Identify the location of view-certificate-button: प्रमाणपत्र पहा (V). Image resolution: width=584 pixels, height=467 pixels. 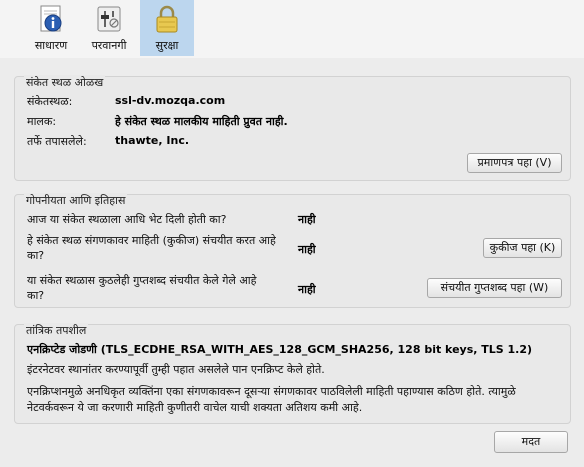
(514, 163).